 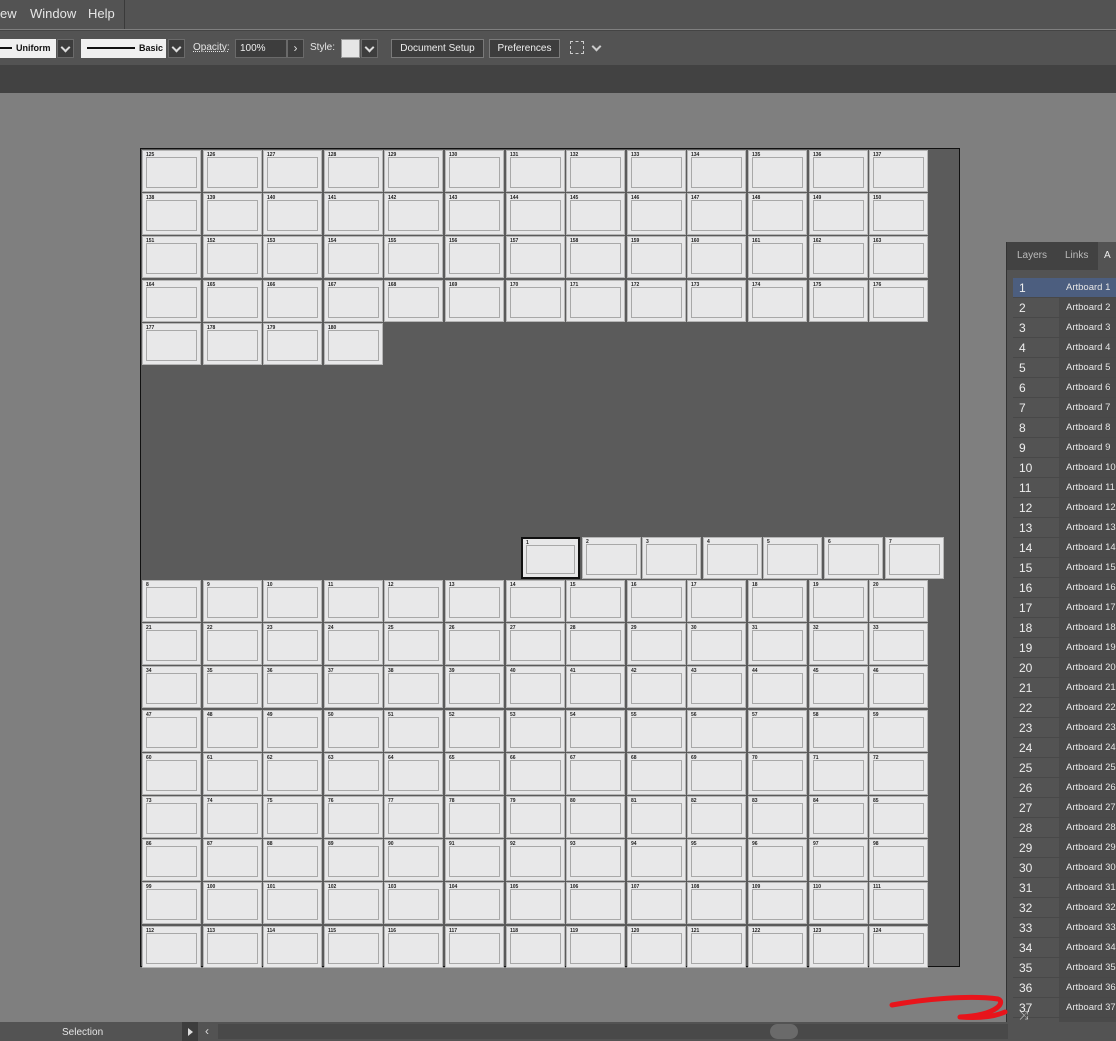 I want to click on artboard-tile: 12, so click(x=413, y=601).